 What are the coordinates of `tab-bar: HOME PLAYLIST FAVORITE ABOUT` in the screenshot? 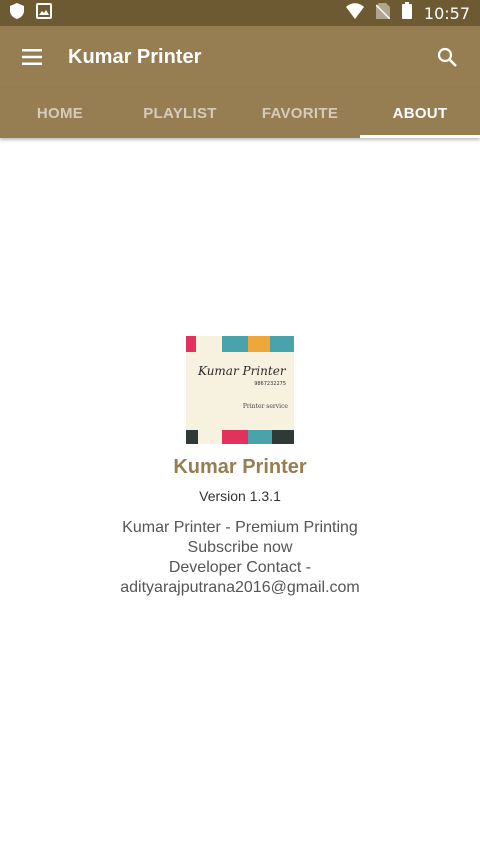 It's located at (240, 113).